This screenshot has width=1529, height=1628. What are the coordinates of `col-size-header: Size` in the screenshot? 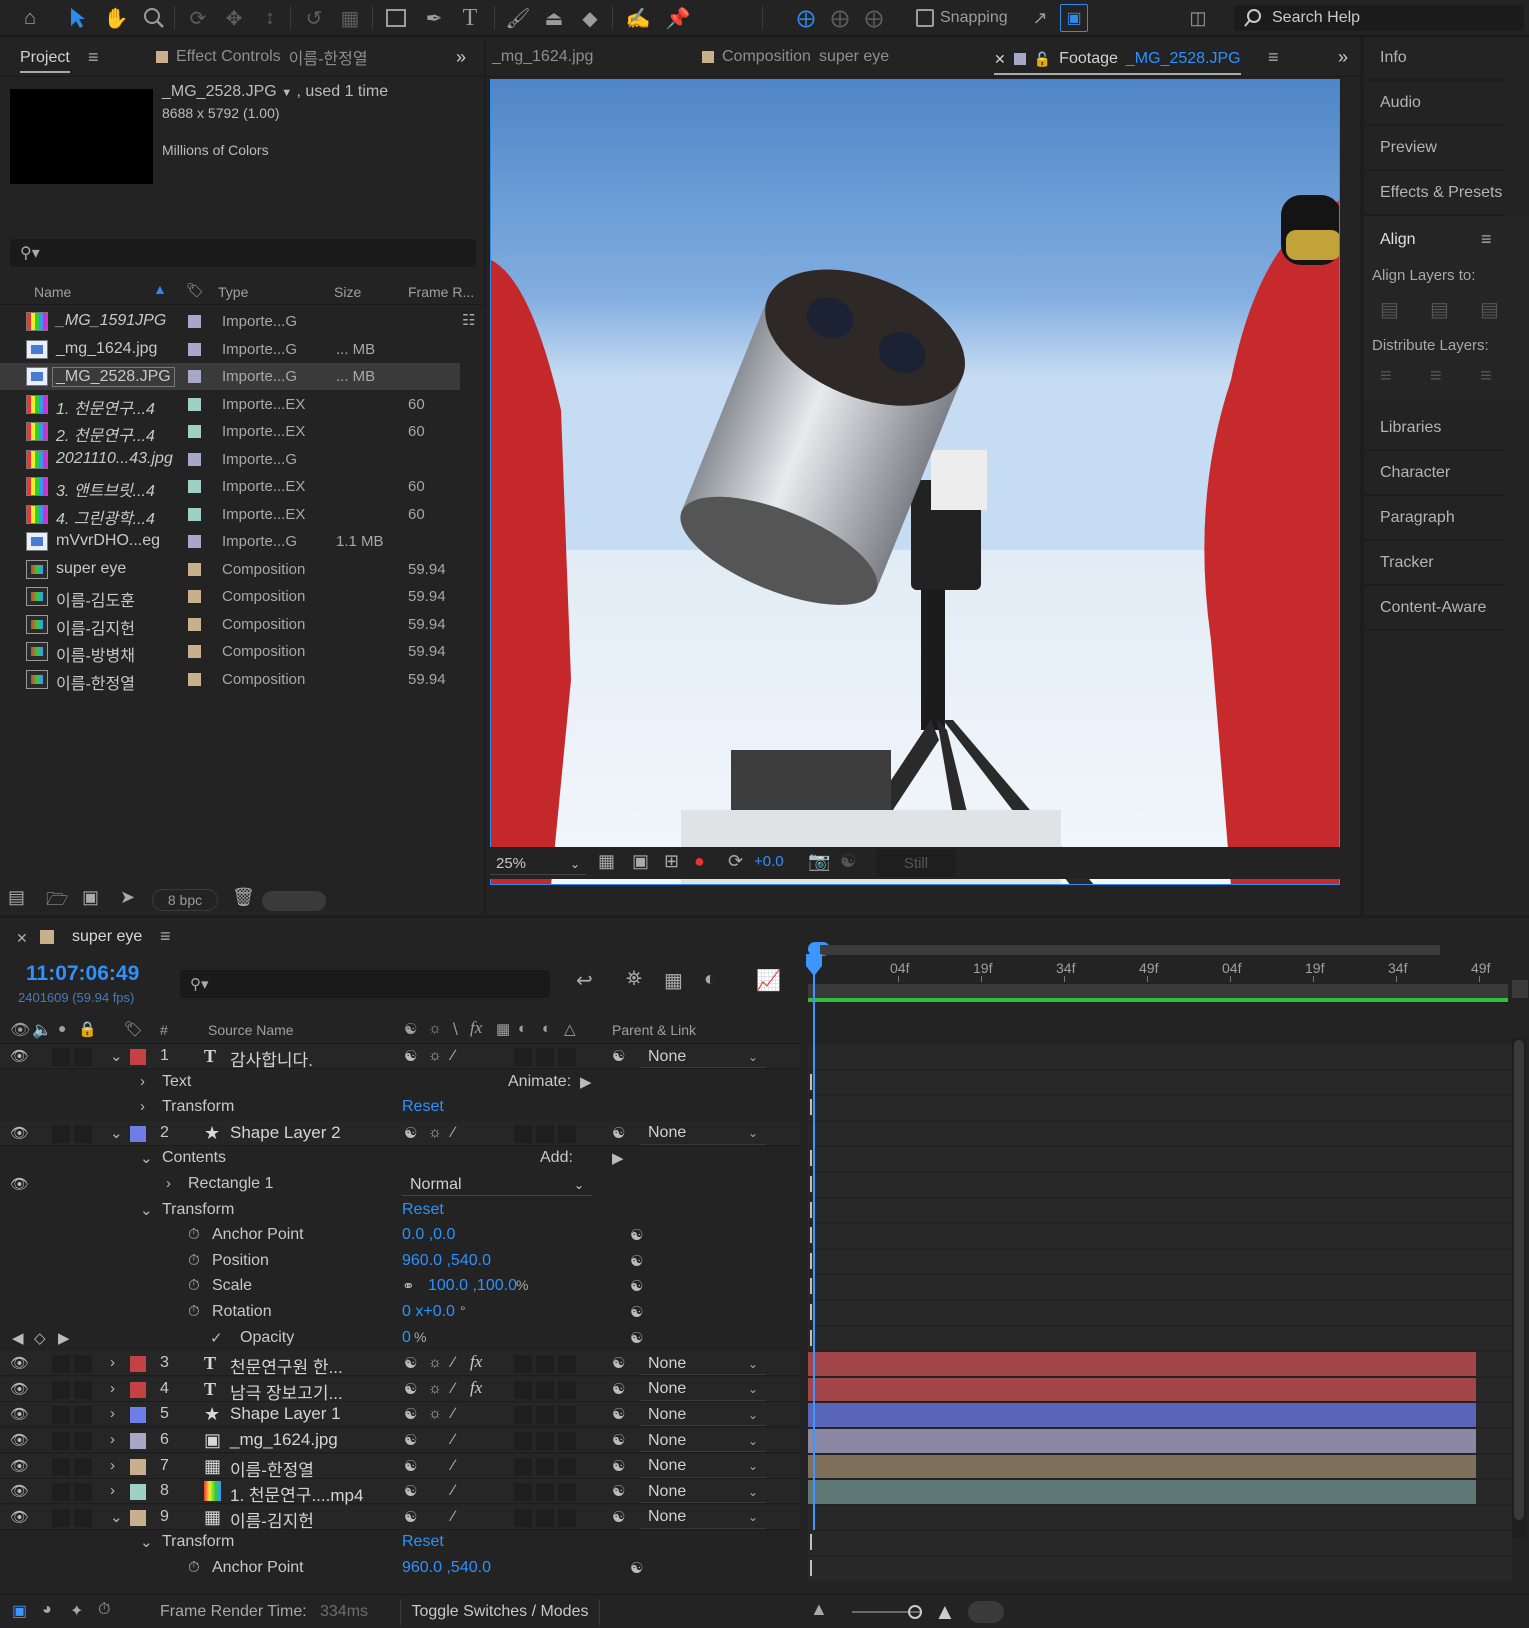 It's located at (347, 292).